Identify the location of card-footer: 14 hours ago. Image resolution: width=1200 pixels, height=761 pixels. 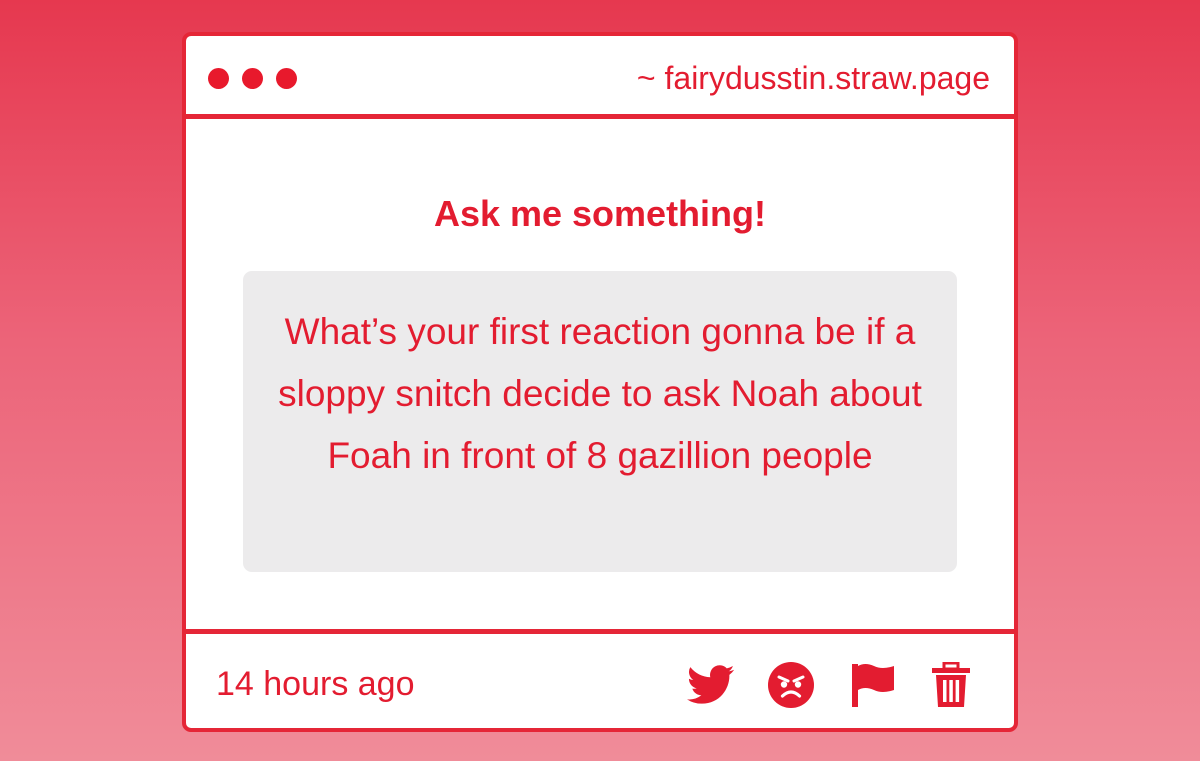
(600, 678).